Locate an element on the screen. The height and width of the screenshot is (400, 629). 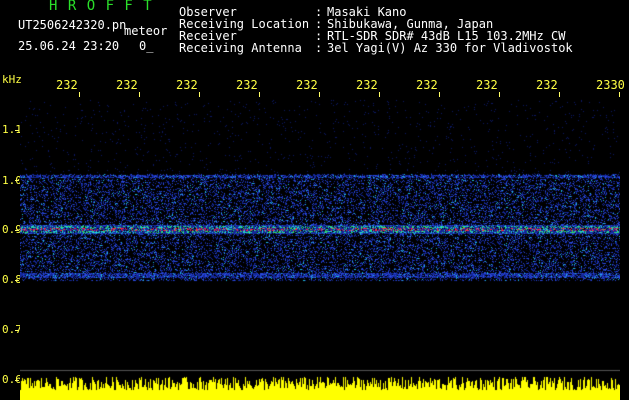
frequency-unit-label: kHz is located at coordinates (12, 79).